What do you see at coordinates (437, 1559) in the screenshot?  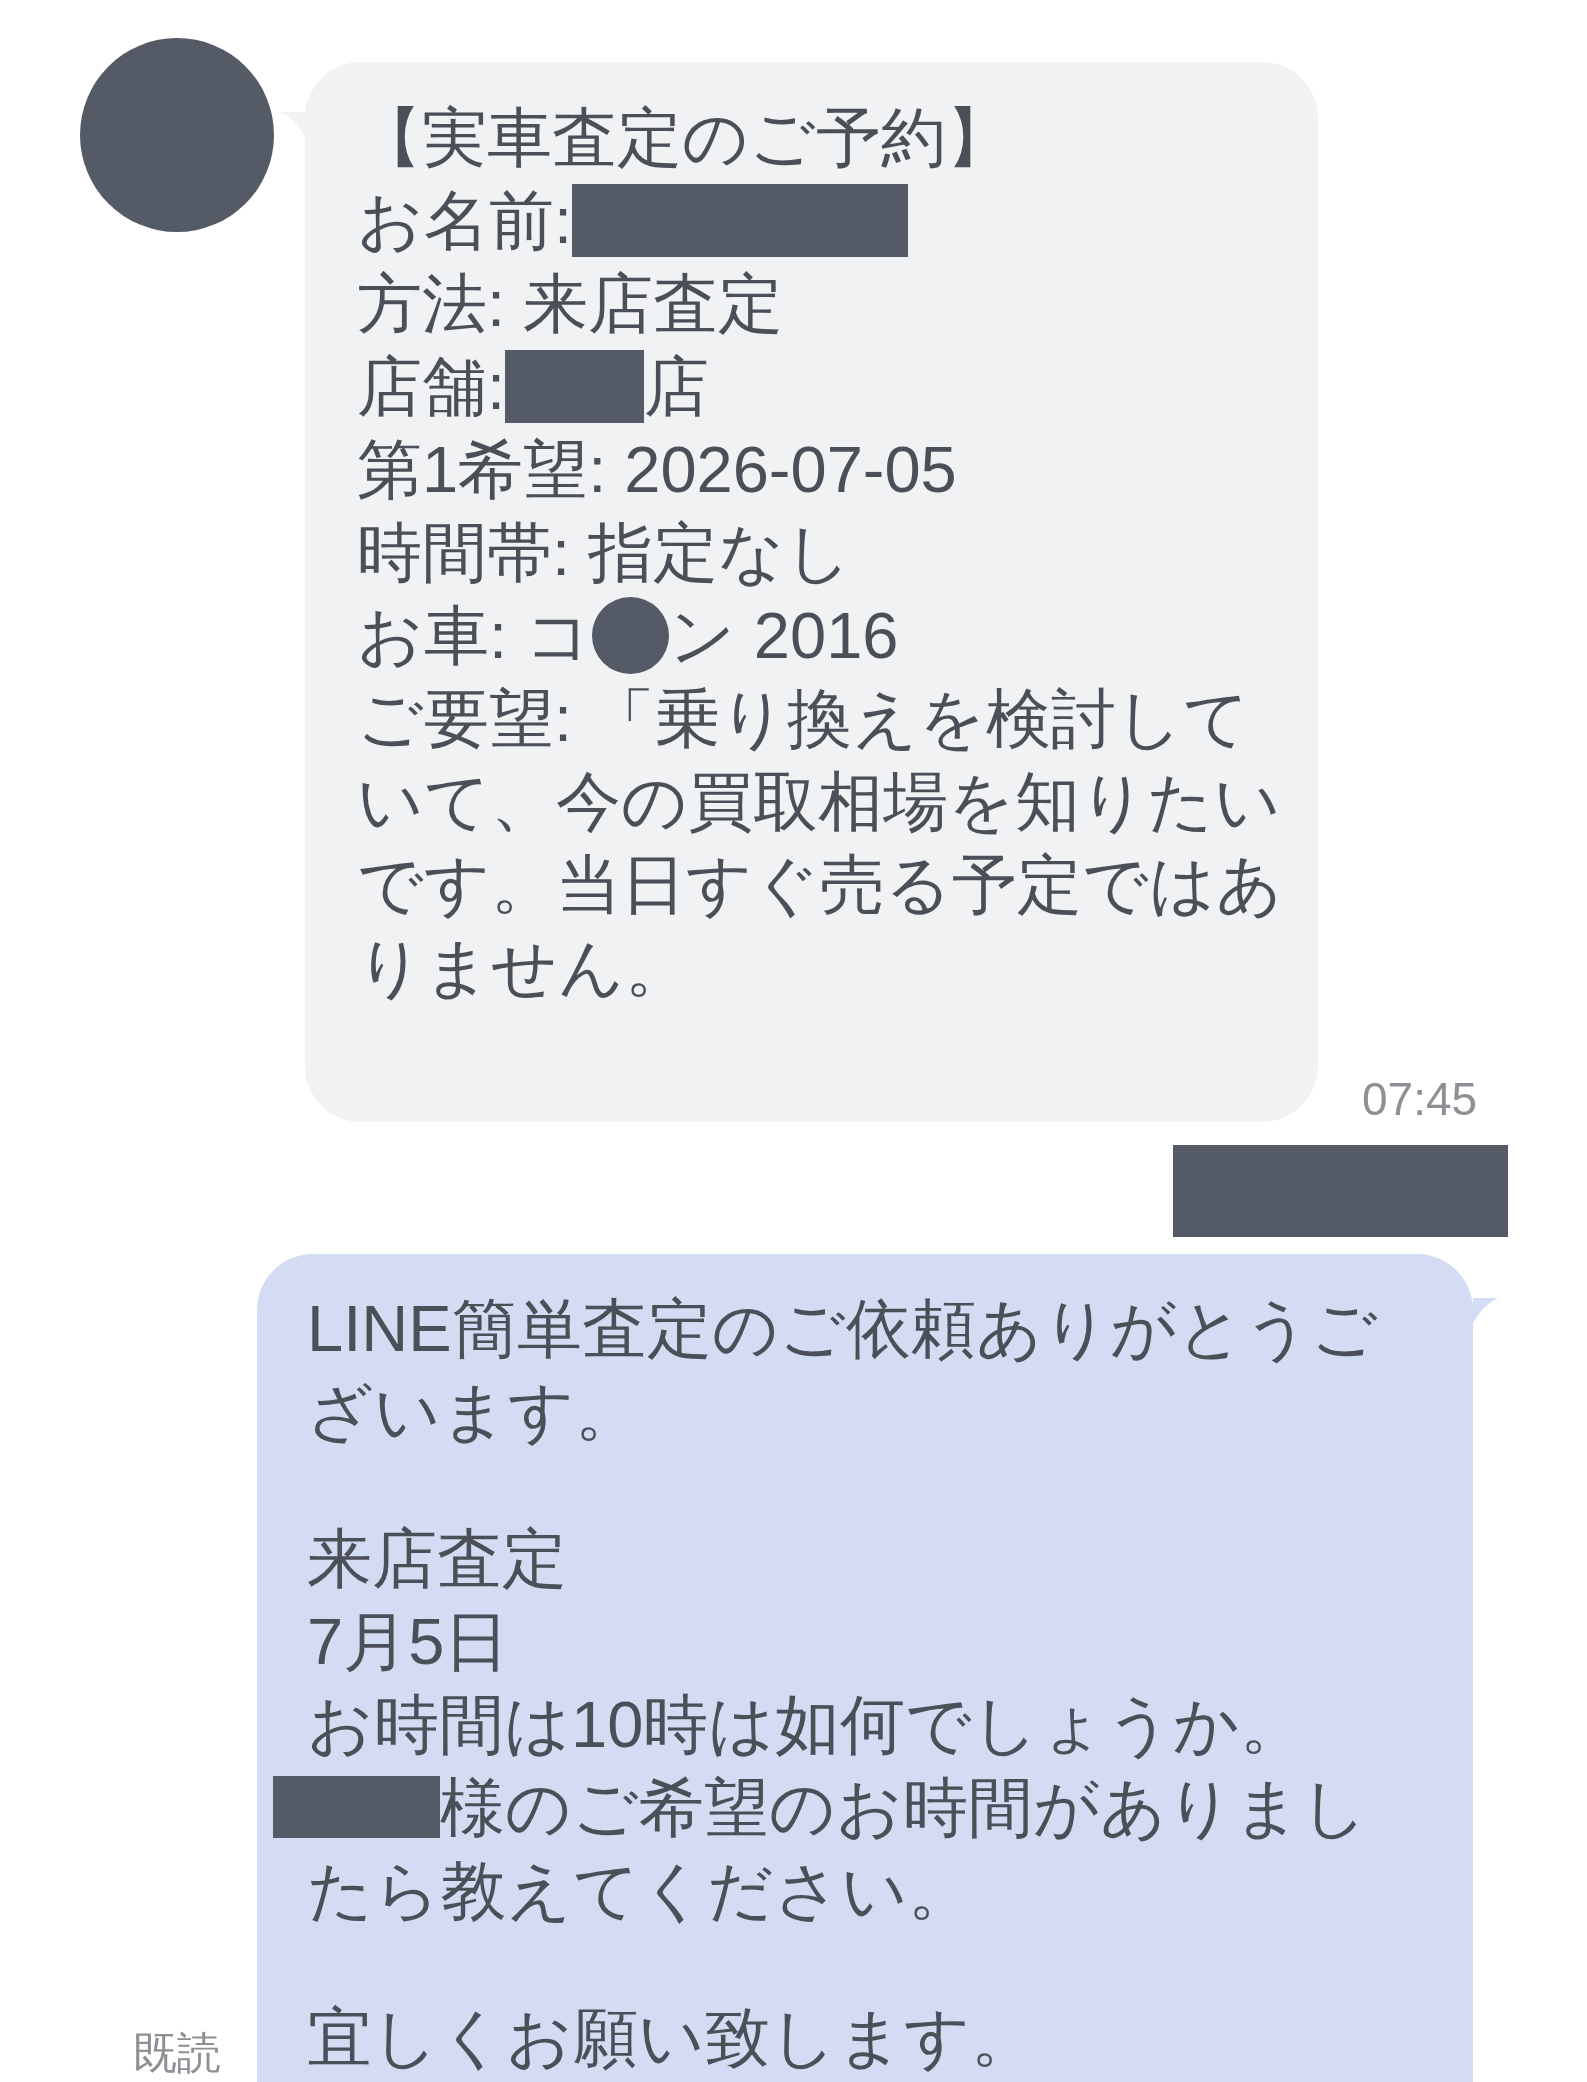 I see `message-text: 来店査定` at bounding box center [437, 1559].